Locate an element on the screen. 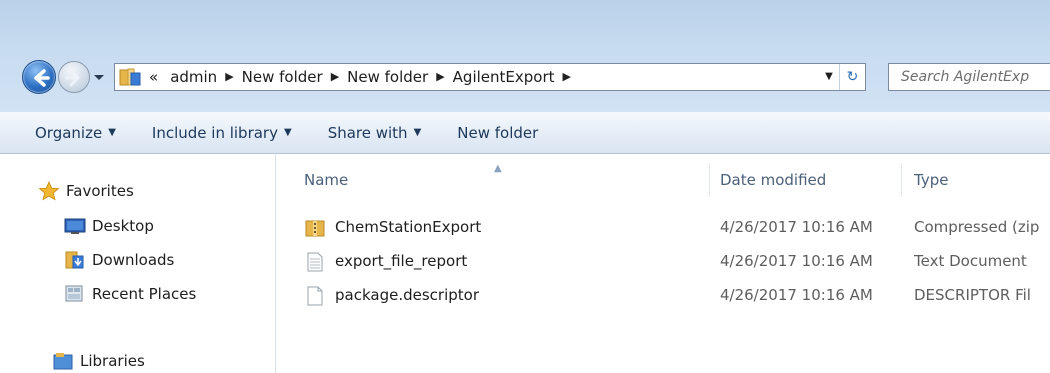  share-with-button: Share with ▼ is located at coordinates (375, 133).